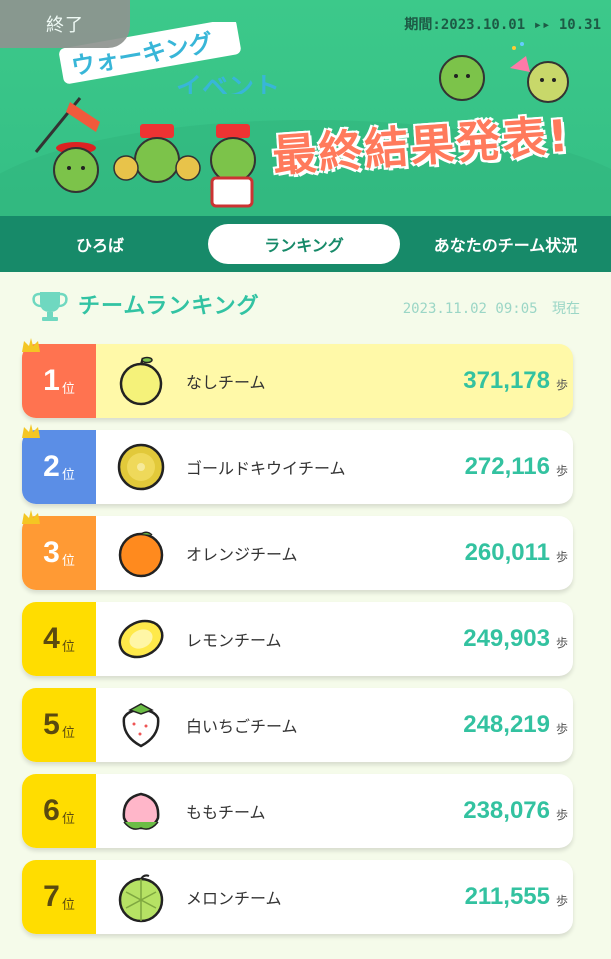  I want to click on rank-number: 2, so click(51, 466).